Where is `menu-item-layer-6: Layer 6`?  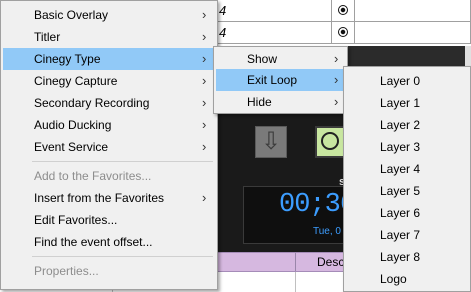
menu-item-layer-6: Layer 6 is located at coordinates (408, 213).